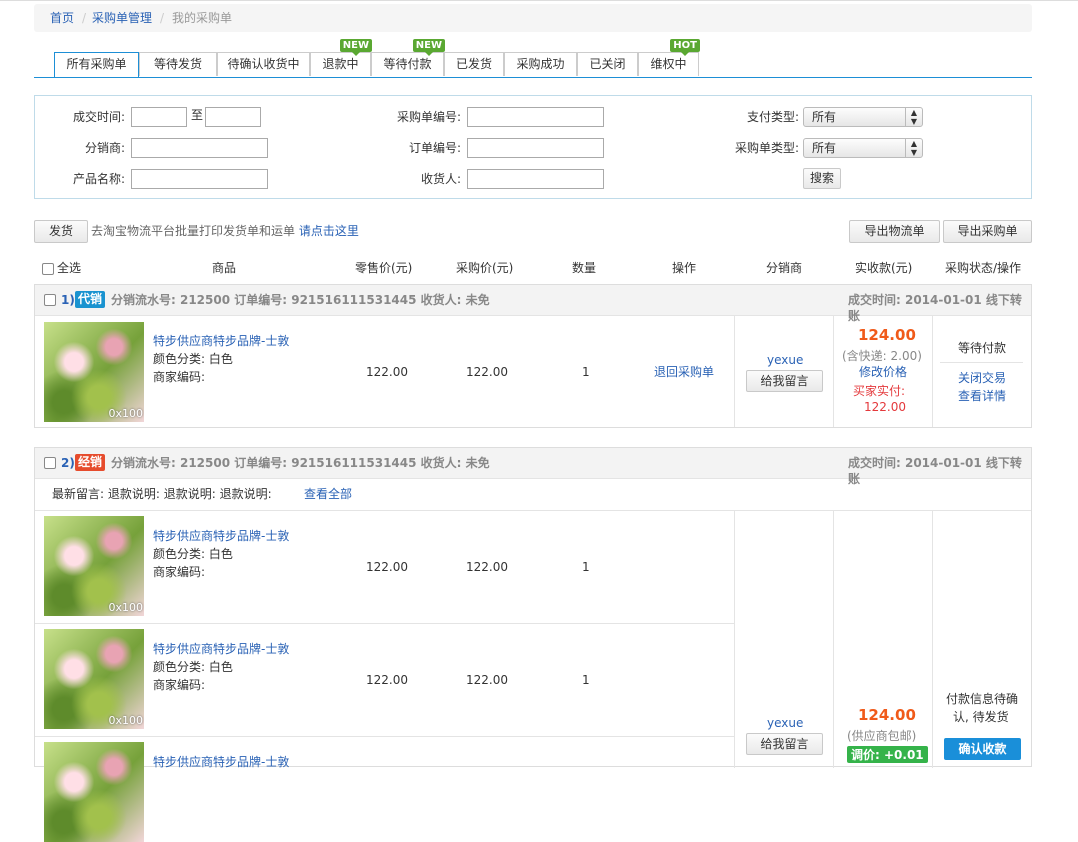 The height and width of the screenshot is (842, 1078). I want to click on tab-awaiting-receipt: 待确认收货中, so click(263, 64).